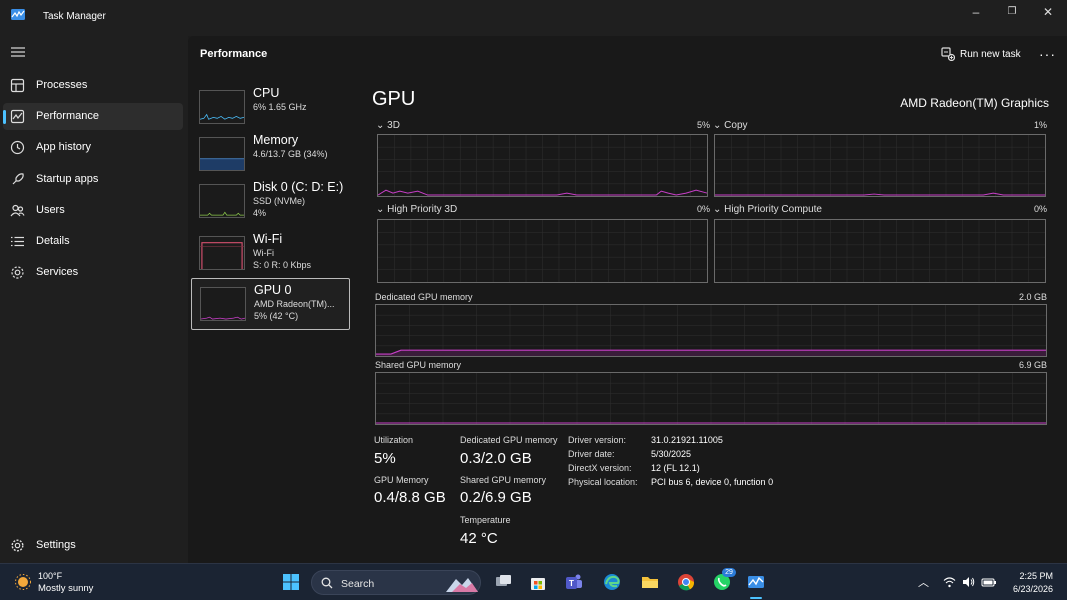 This screenshot has width=1067, height=600. I want to click on device-name: Memory, so click(276, 140).